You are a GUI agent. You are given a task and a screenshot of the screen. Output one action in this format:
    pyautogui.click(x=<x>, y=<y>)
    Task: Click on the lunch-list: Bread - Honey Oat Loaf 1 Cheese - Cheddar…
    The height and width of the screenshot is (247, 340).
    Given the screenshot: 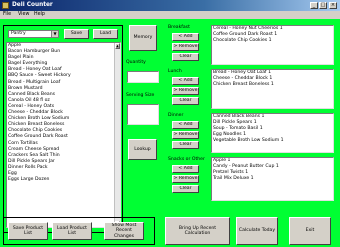 What is the action you would take?
    pyautogui.click(x=272, y=89)
    